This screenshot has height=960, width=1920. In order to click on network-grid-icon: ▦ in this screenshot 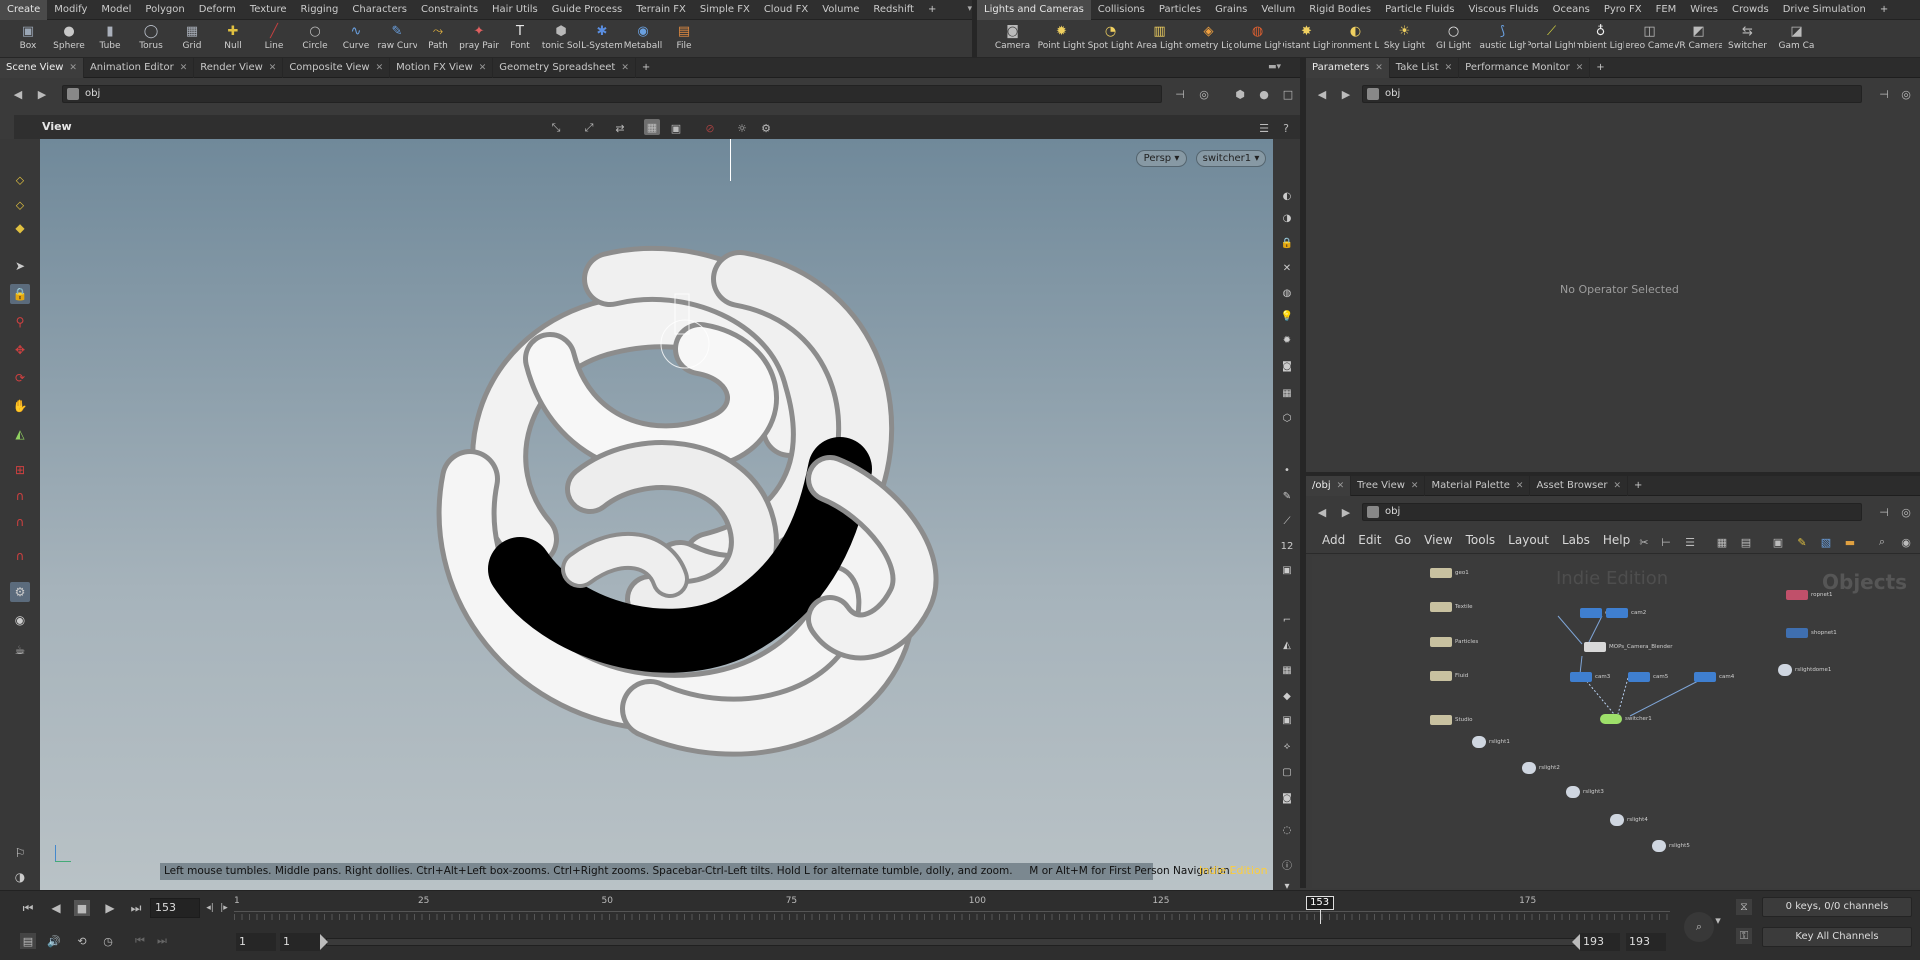, I will do `click(1722, 542)`.